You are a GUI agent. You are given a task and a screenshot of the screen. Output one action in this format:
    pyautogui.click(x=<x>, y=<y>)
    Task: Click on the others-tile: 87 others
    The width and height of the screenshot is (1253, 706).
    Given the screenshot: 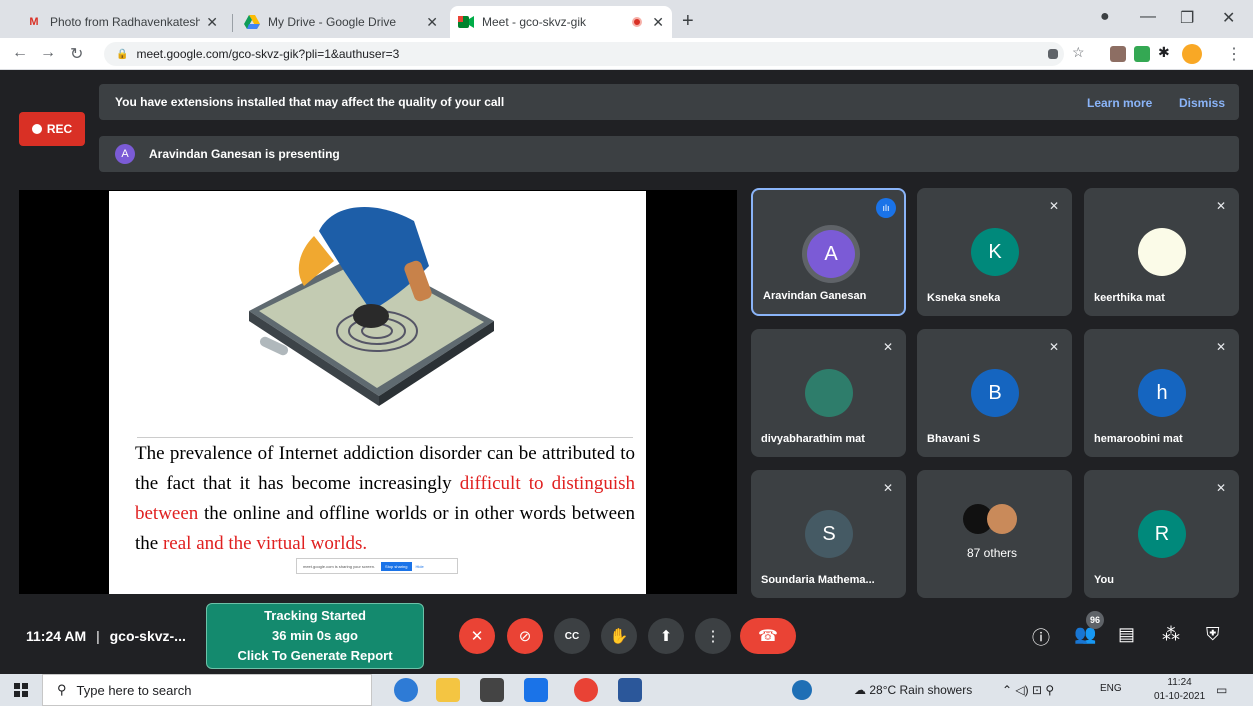 What is the action you would take?
    pyautogui.click(x=994, y=534)
    